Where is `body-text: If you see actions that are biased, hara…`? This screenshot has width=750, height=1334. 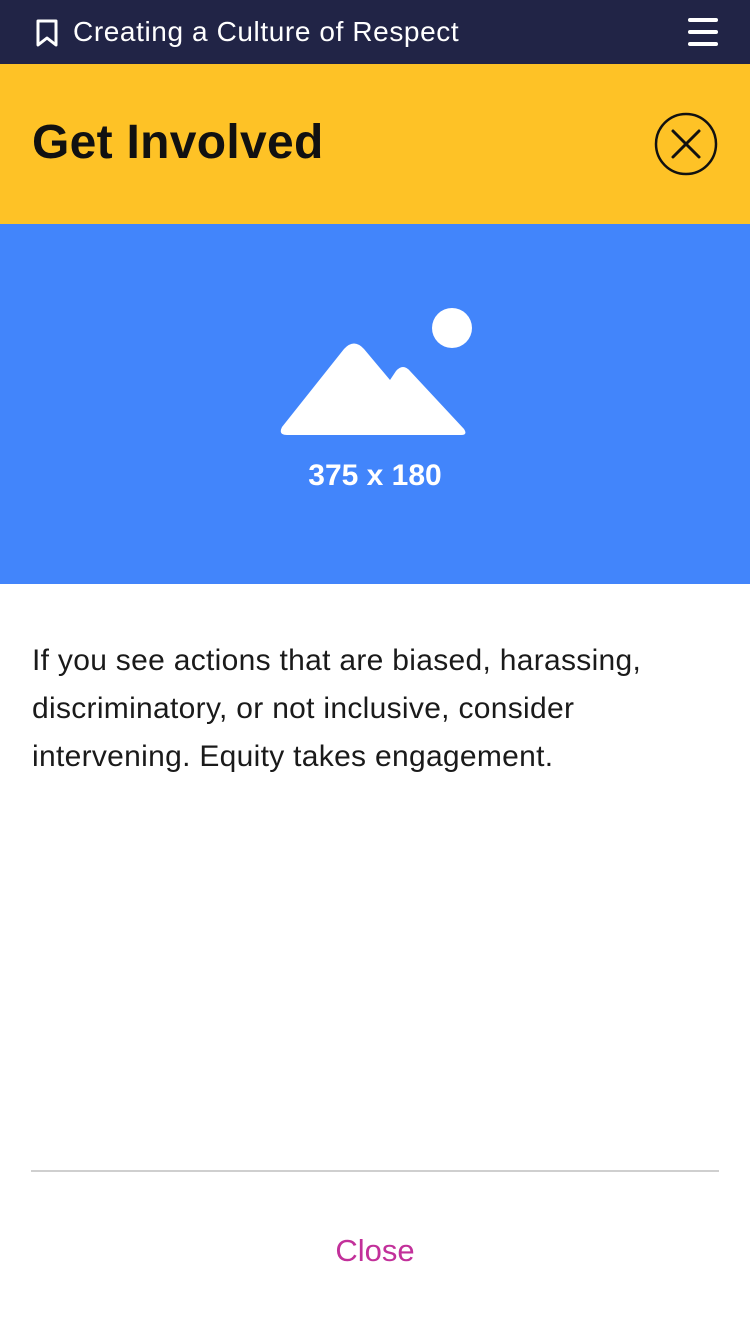 body-text: If you see actions that are biased, hara… is located at coordinates (337, 708).